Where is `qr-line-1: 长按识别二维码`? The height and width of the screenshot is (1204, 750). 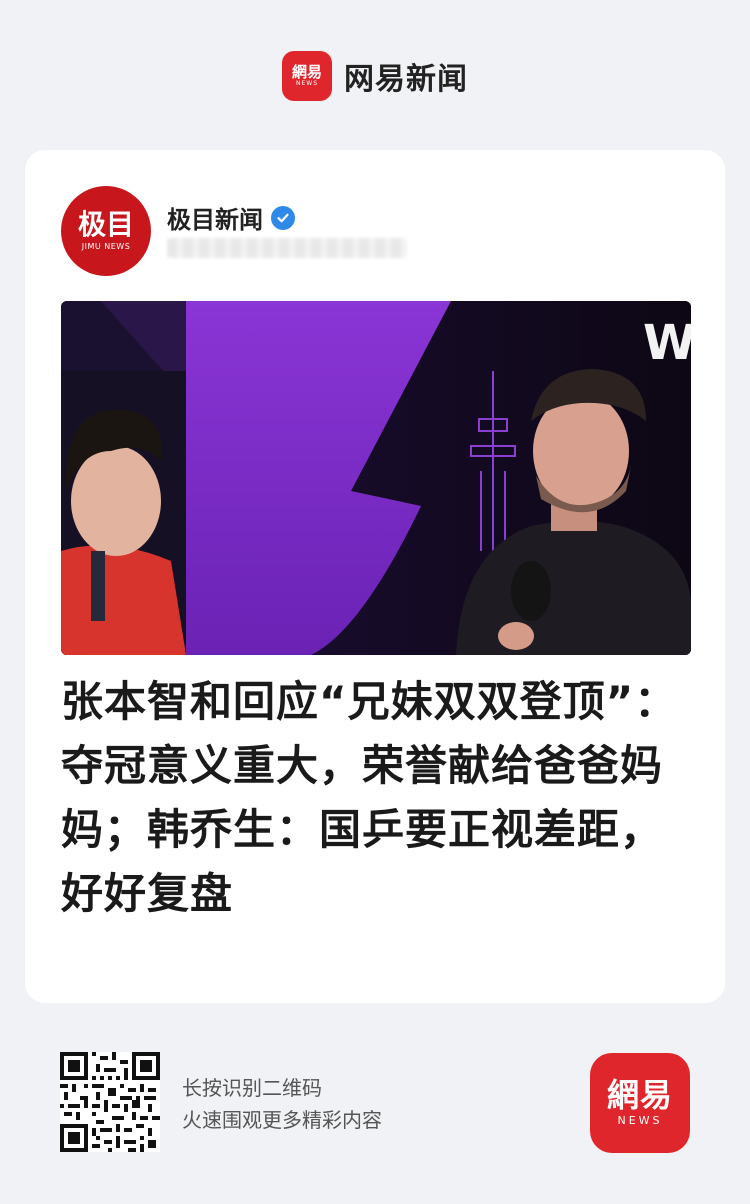 qr-line-1: 长按识别二维码 is located at coordinates (252, 1088).